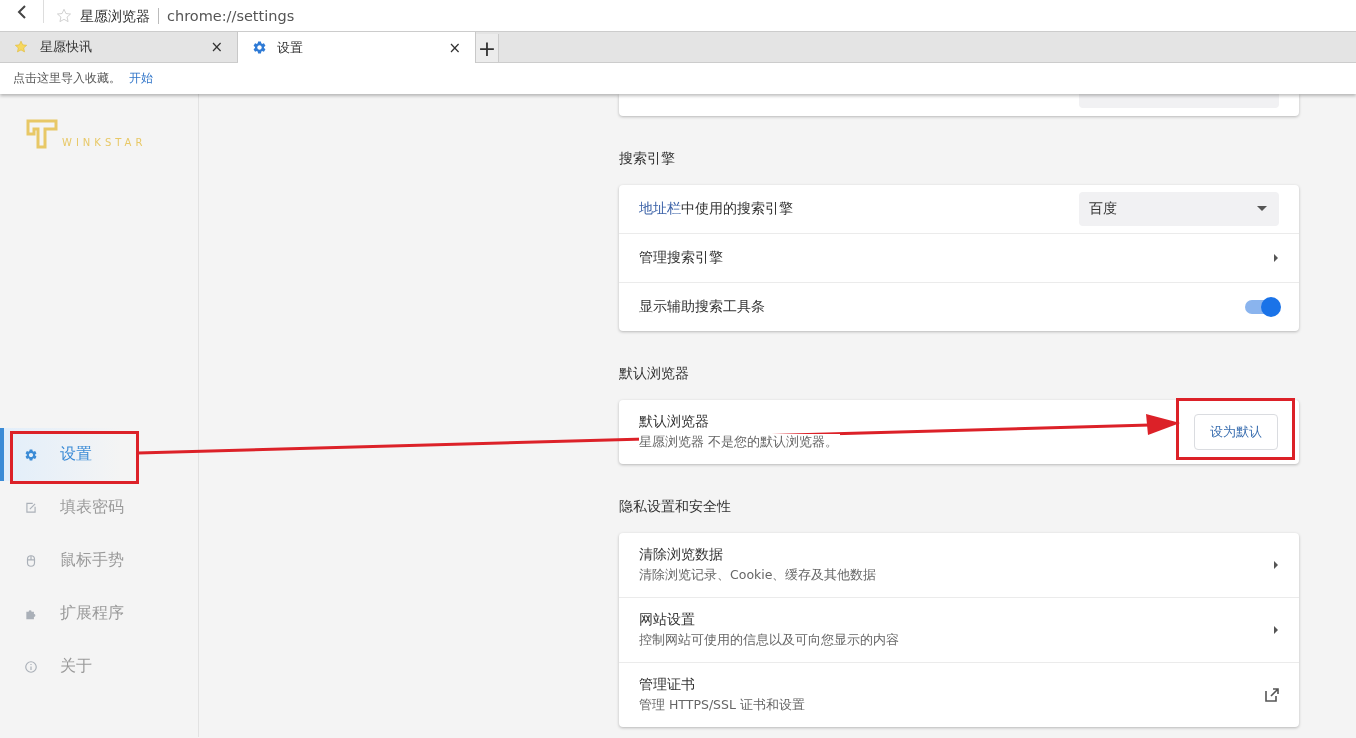 This screenshot has height=738, width=1356. I want to click on url-field: chrome://settings, so click(231, 15).